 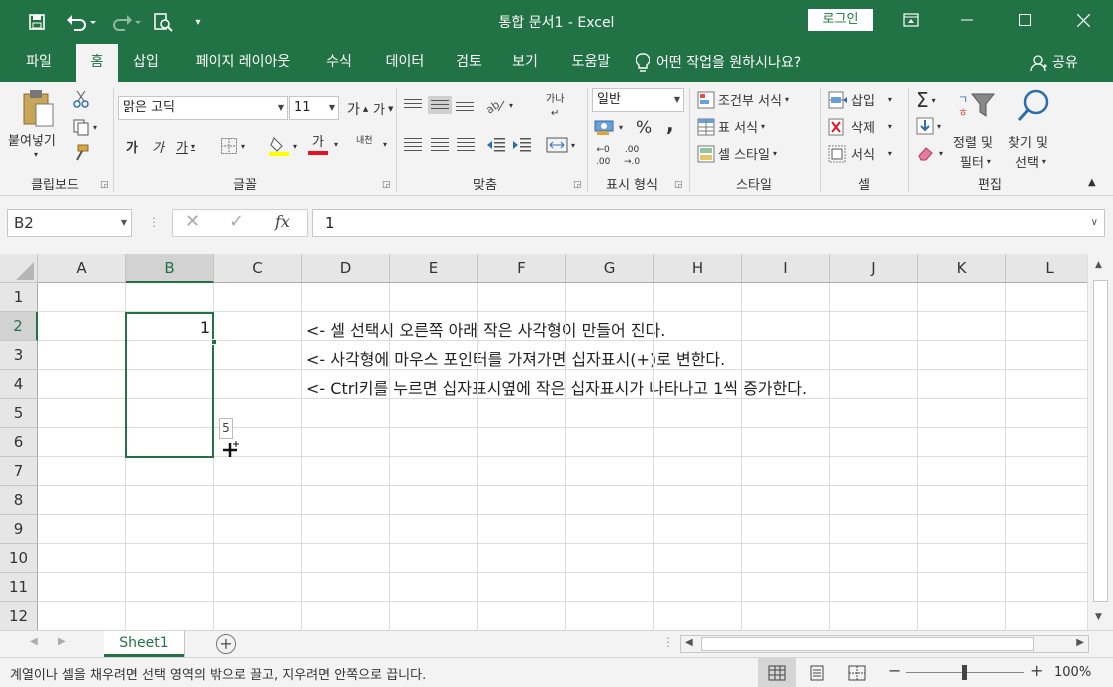 I want to click on wrap-text-button: 가나 ↵, so click(x=555, y=106).